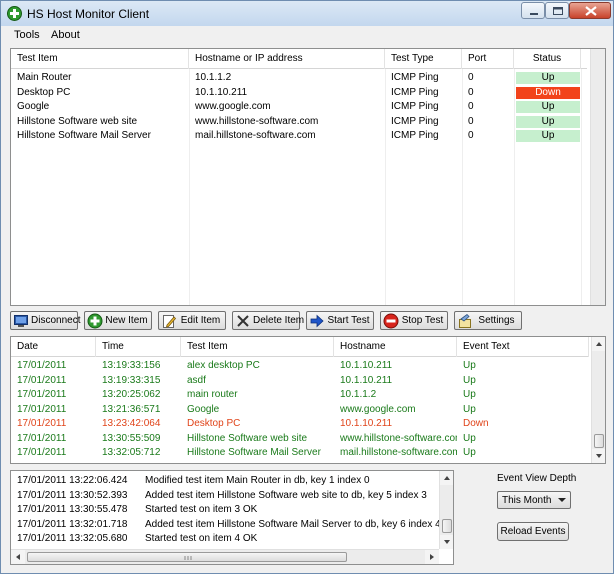 The height and width of the screenshot is (574, 614). I want to click on delete-item-button: Delete Item, so click(268, 320).